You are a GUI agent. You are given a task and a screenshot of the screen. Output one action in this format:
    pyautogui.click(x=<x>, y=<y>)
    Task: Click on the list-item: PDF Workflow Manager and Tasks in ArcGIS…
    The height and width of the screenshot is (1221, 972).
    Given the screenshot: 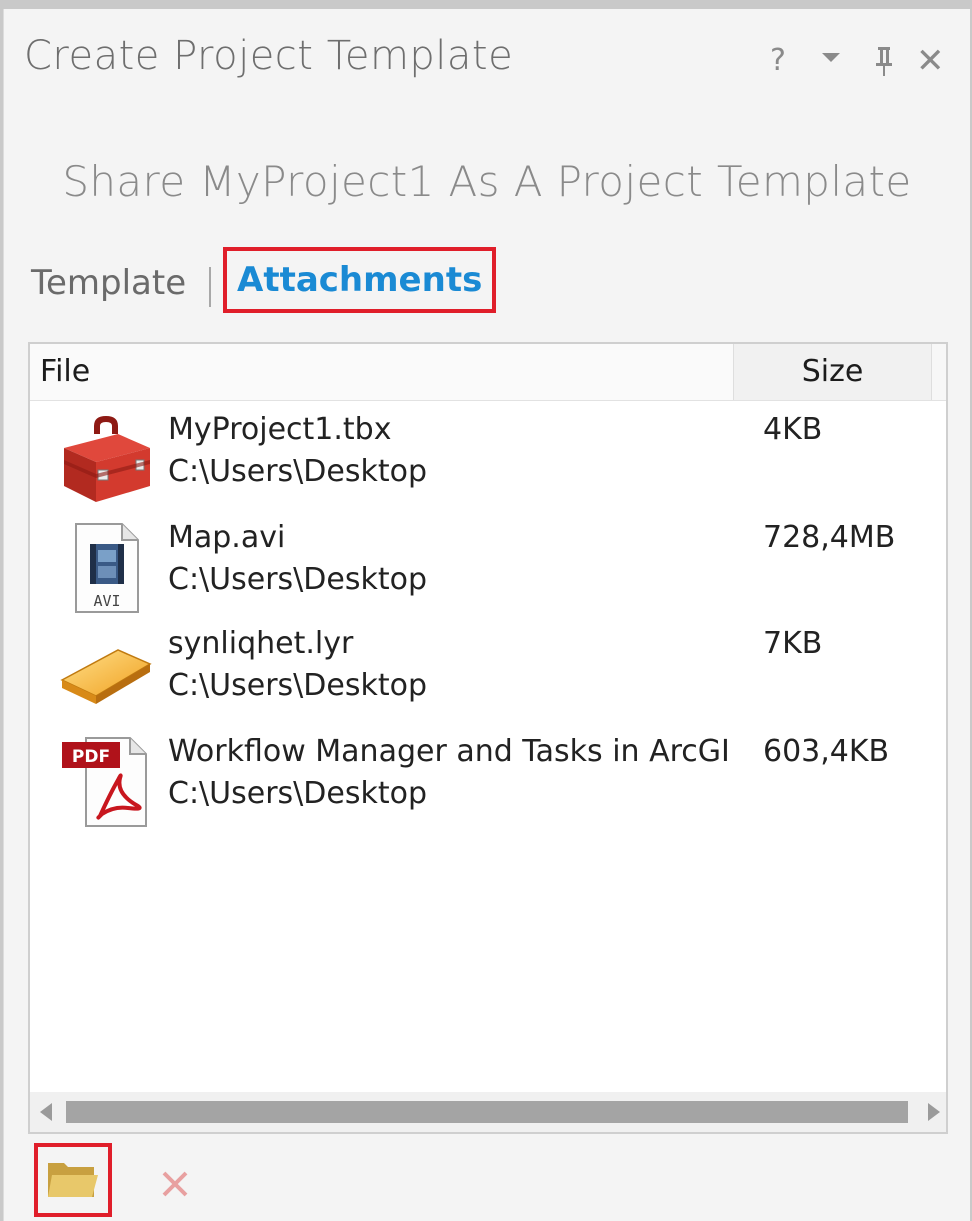 What is the action you would take?
    pyautogui.click(x=488, y=781)
    